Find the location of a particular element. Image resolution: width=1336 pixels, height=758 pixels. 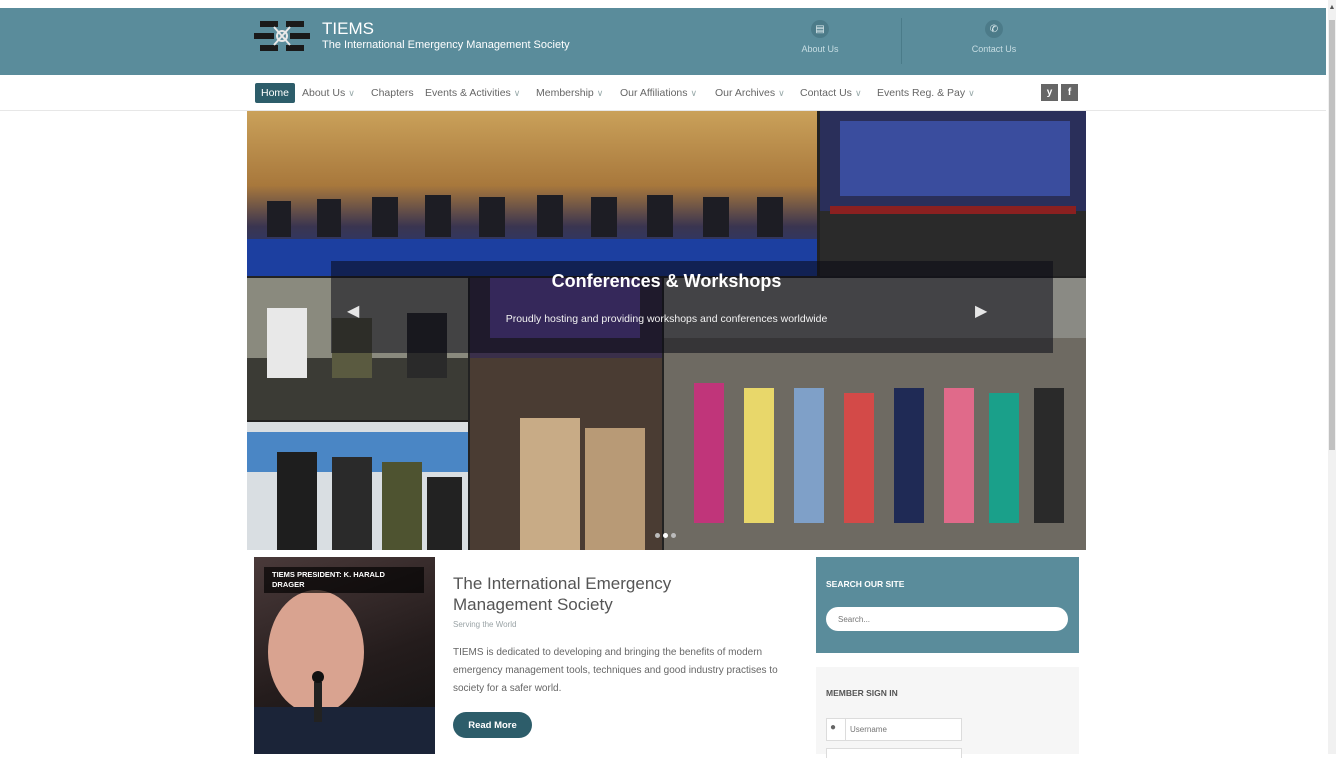

nav-events-activities: Events & Activities ∨ is located at coordinates (472, 93).